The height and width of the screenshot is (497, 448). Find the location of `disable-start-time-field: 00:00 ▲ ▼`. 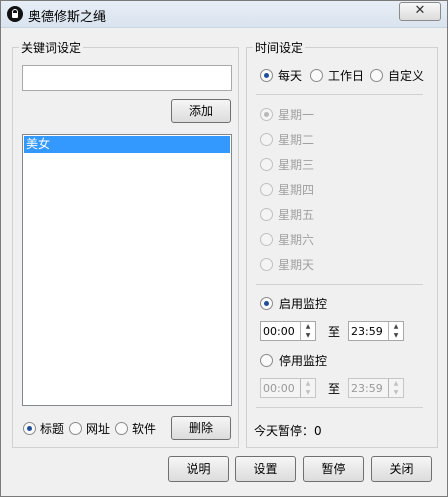

disable-start-time-field: 00:00 ▲ ▼ is located at coordinates (288, 388).